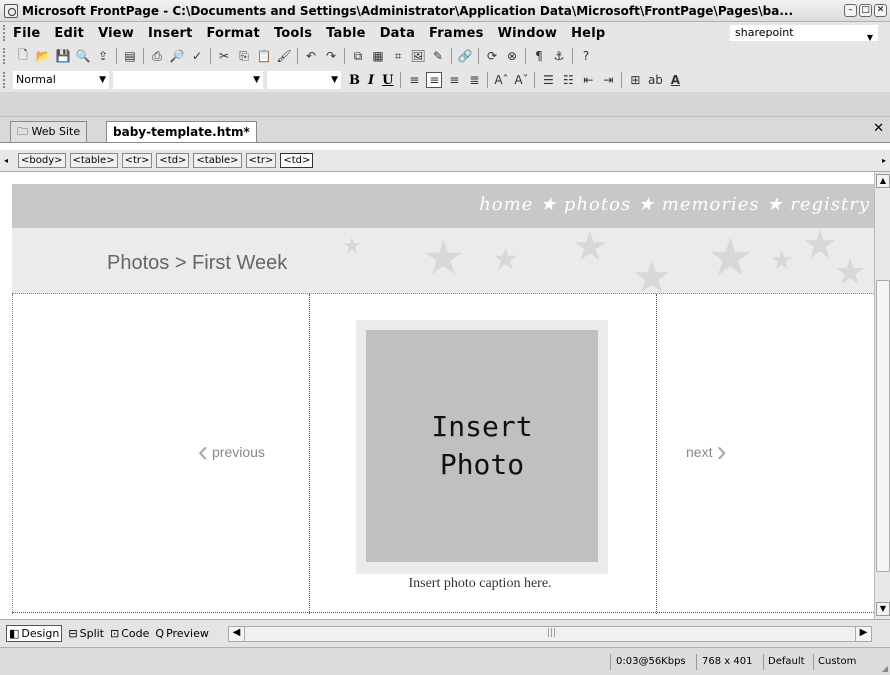 Image resolution: width=890 pixels, height=675 pixels. Describe the element at coordinates (434, 80) in the screenshot. I see `align-center-icon: ≡` at that location.